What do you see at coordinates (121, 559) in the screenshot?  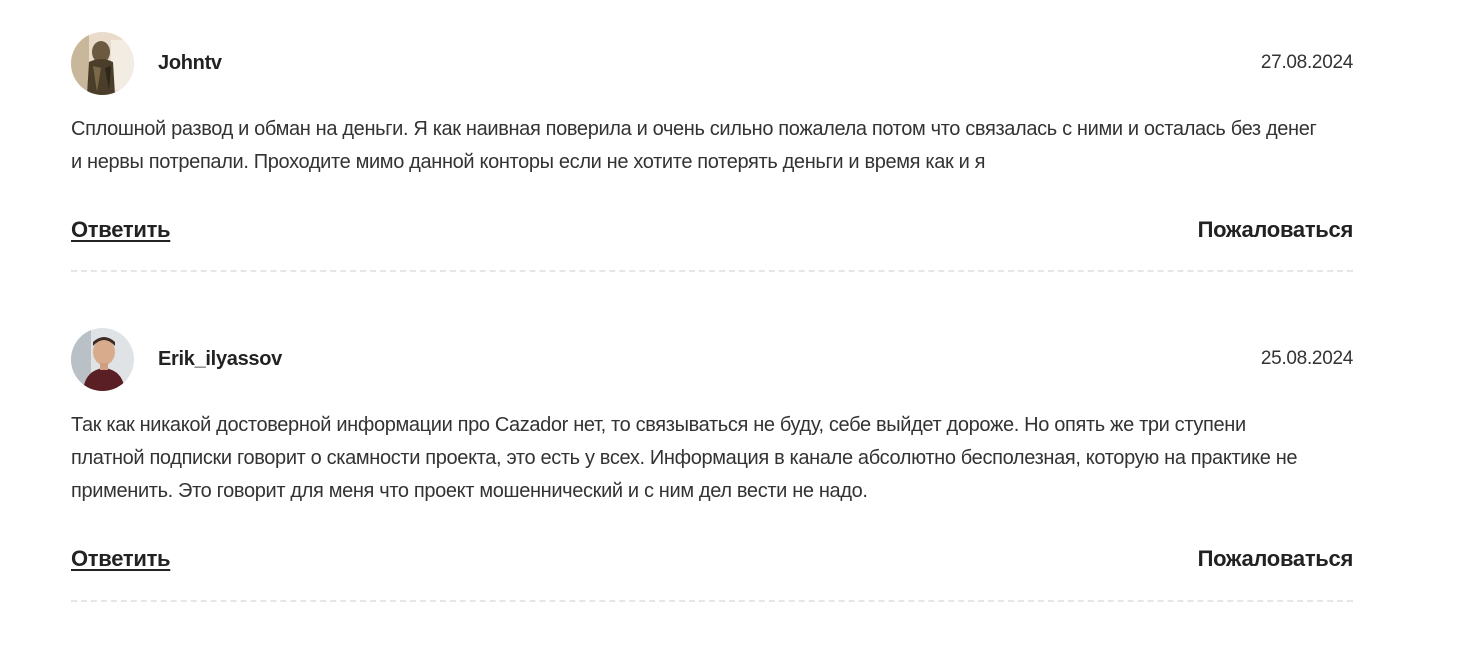 I see `reply-link: Ответить` at bounding box center [121, 559].